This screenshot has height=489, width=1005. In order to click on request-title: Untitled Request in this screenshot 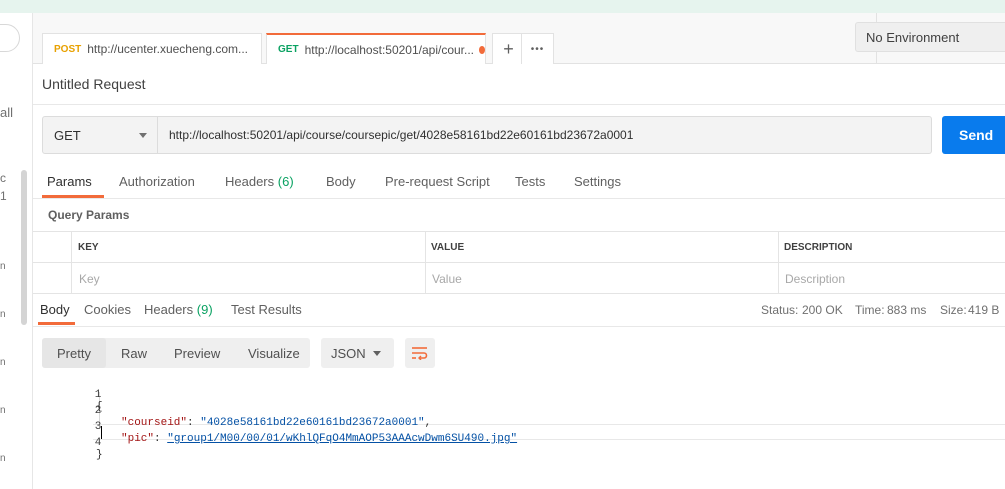, I will do `click(94, 84)`.